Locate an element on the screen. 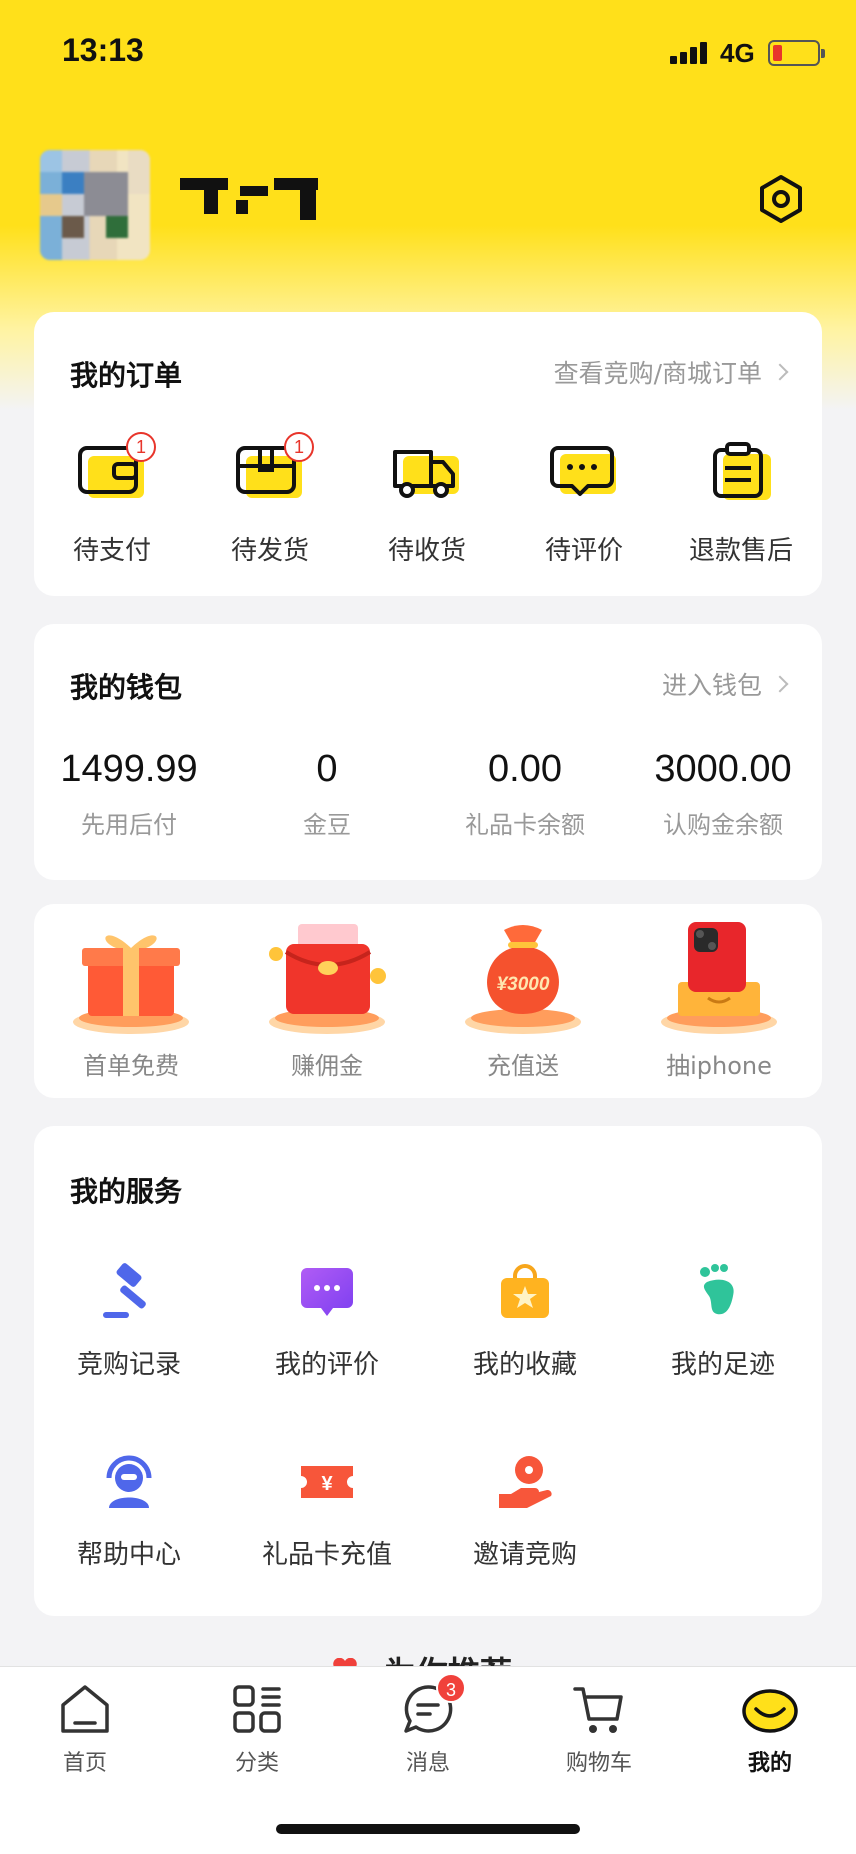 This screenshot has width=856, height=1854. service-invite-auction: 邀请竞购 is located at coordinates (525, 1512).